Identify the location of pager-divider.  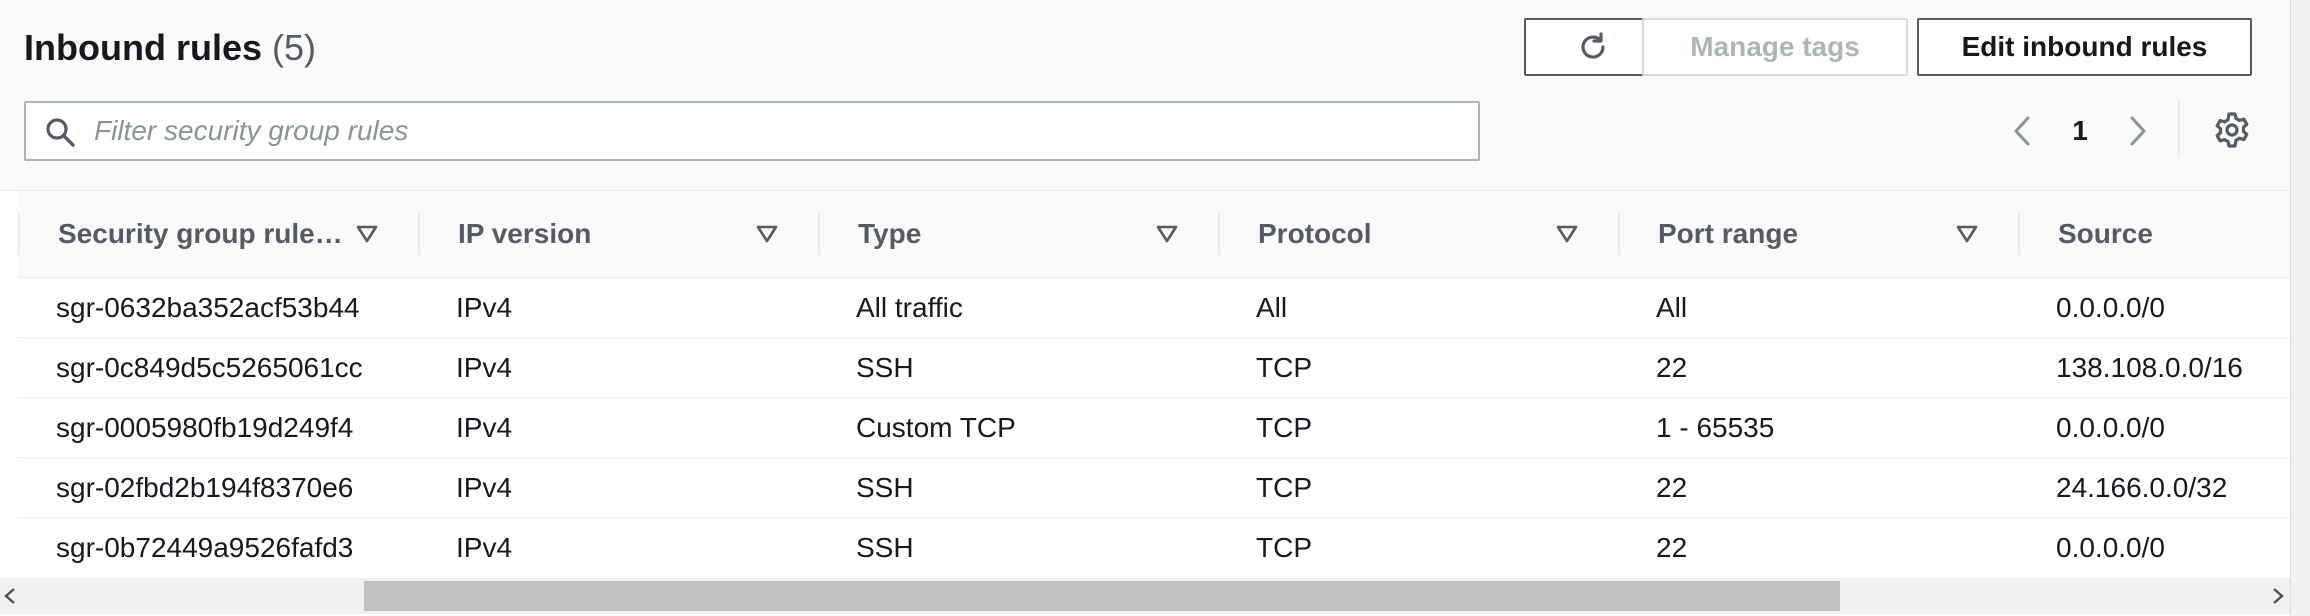
(2179, 129).